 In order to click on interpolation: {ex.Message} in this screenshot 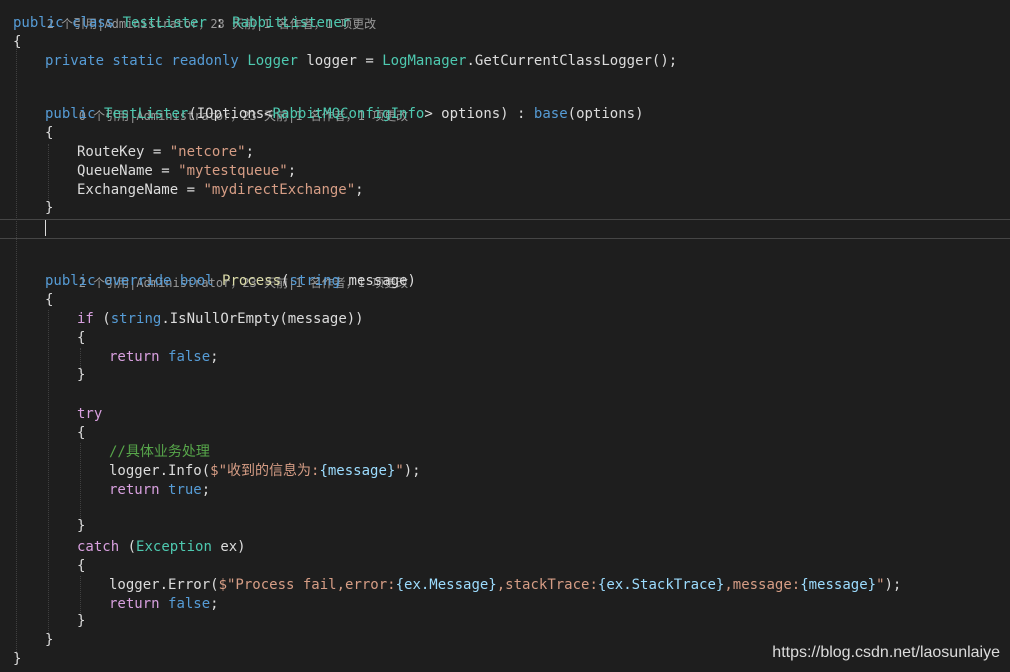, I will do `click(446, 585)`.